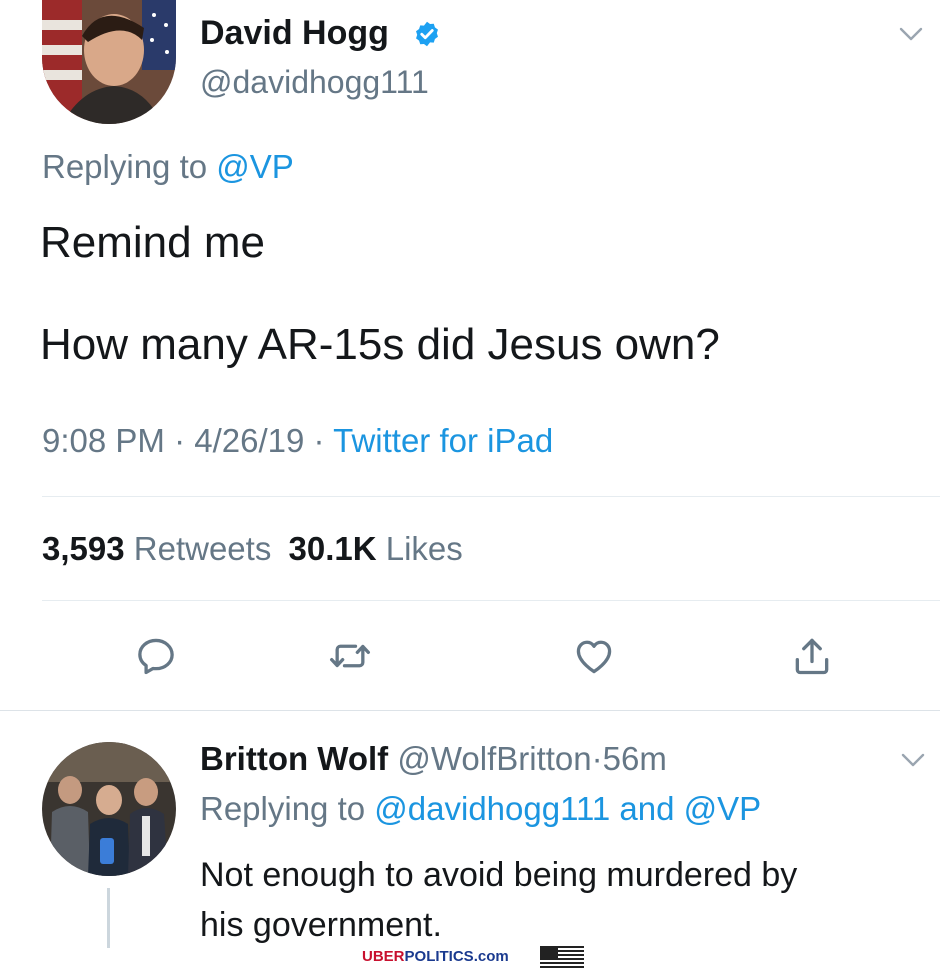 This screenshot has width=940, height=975. I want to click on likes-stat: 30.1K Likes, so click(376, 548).